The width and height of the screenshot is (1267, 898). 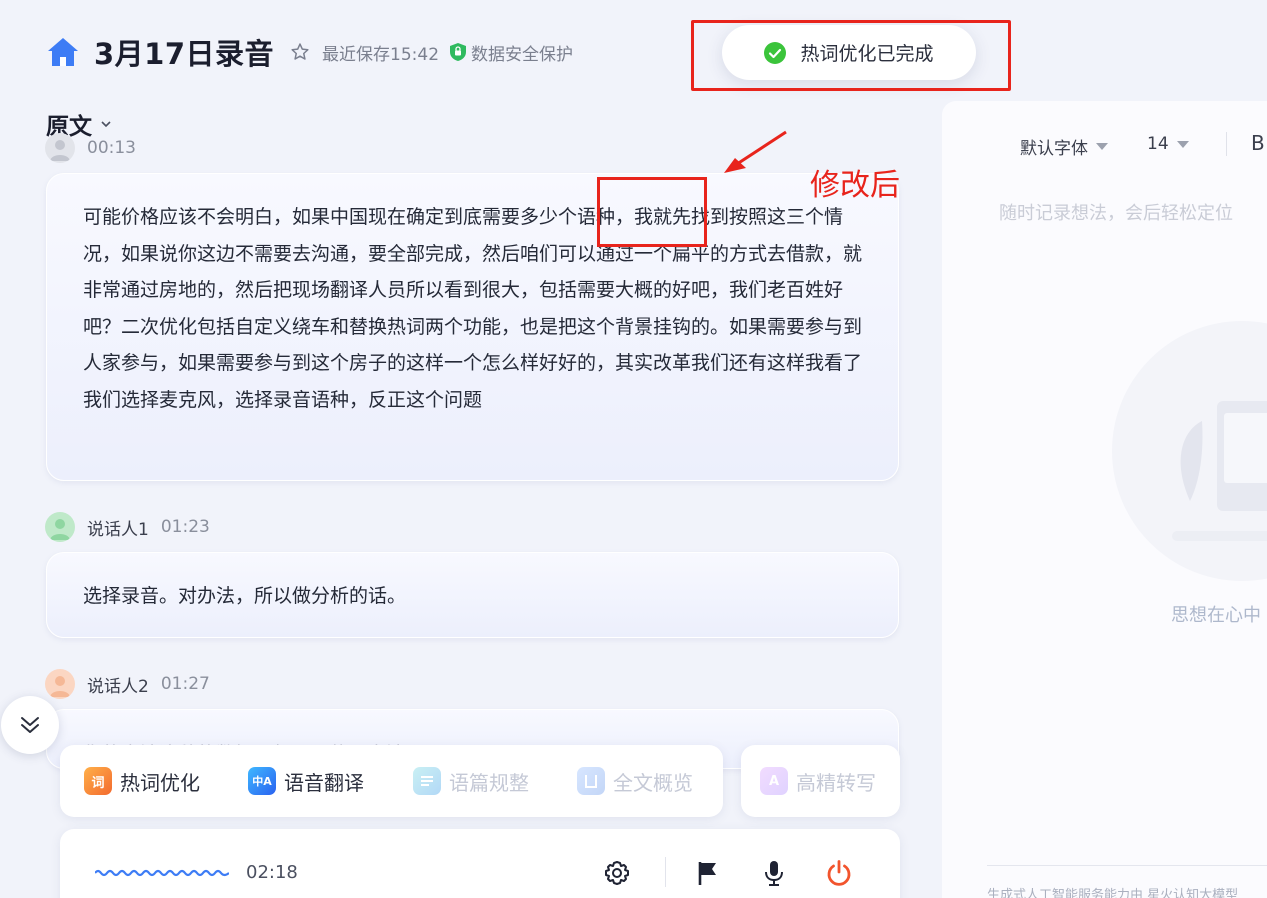 What do you see at coordinates (471, 781) in the screenshot?
I see `discourse-normalize-button: 语篇规整` at bounding box center [471, 781].